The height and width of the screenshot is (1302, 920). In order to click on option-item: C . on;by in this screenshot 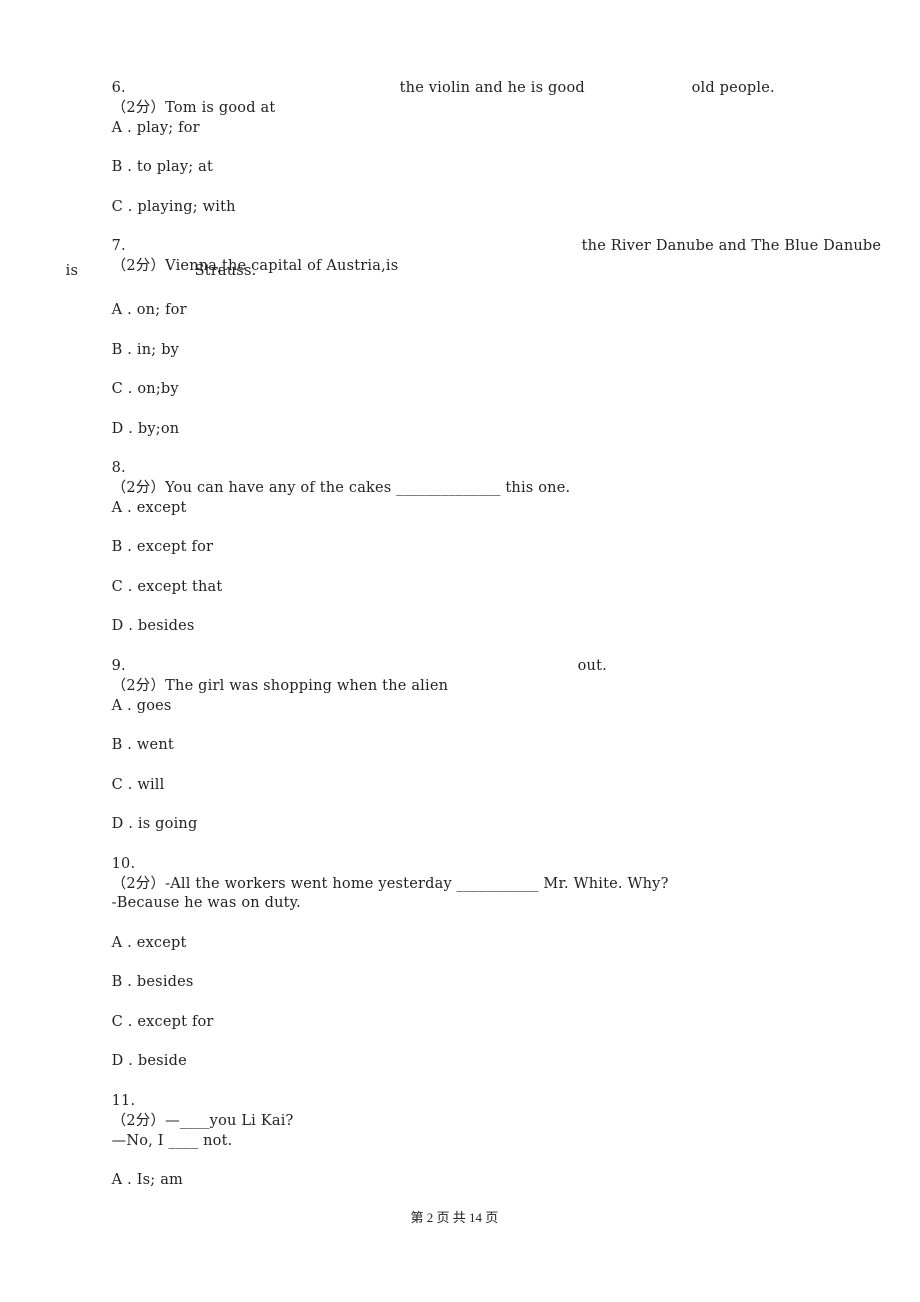, I will do `click(140, 379)`.